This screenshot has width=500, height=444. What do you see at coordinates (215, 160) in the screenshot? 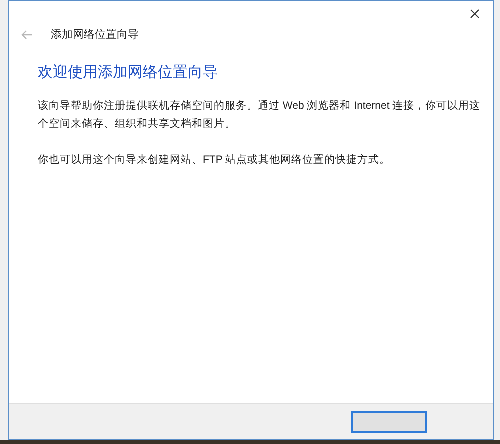
I see `description-text: 你也可以用这个向导来创建网站、FTP 站点或其他网络位置的快捷方式。` at bounding box center [215, 160].